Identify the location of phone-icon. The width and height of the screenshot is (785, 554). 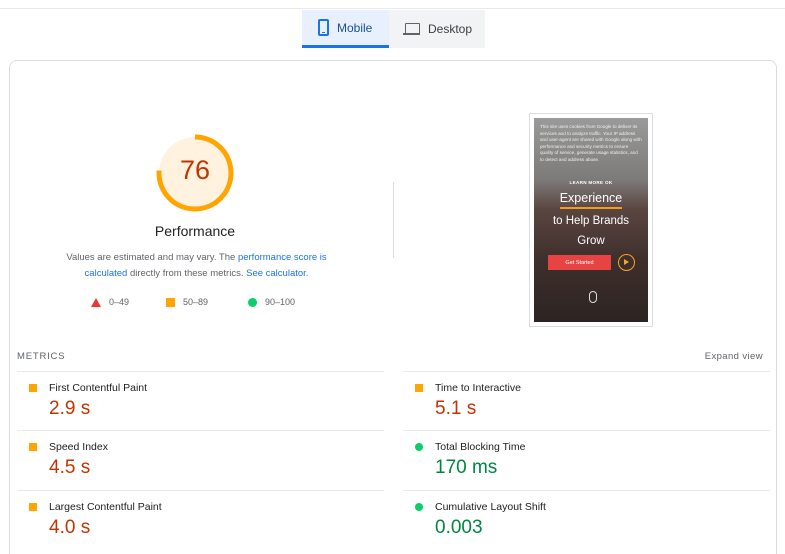
(323, 27).